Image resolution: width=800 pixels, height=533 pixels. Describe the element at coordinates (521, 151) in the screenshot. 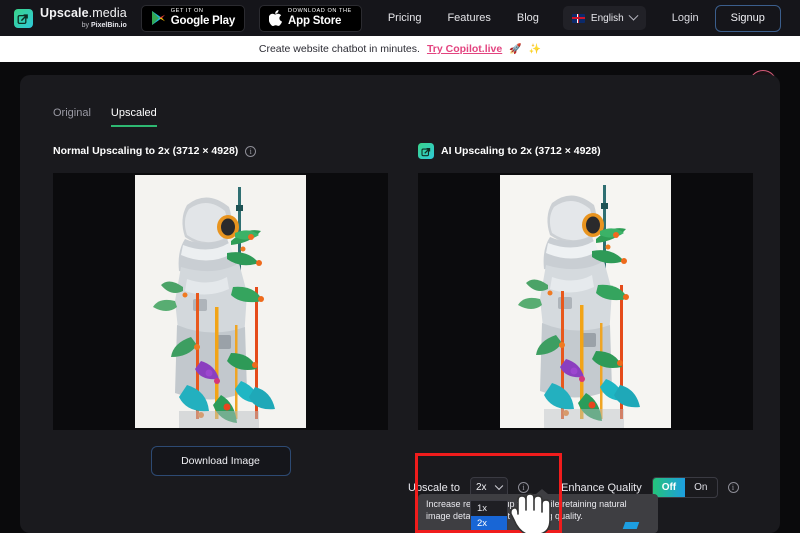

I see `pane-ai-title: AI Upscaling to 2x (3712 × 4928)` at that location.